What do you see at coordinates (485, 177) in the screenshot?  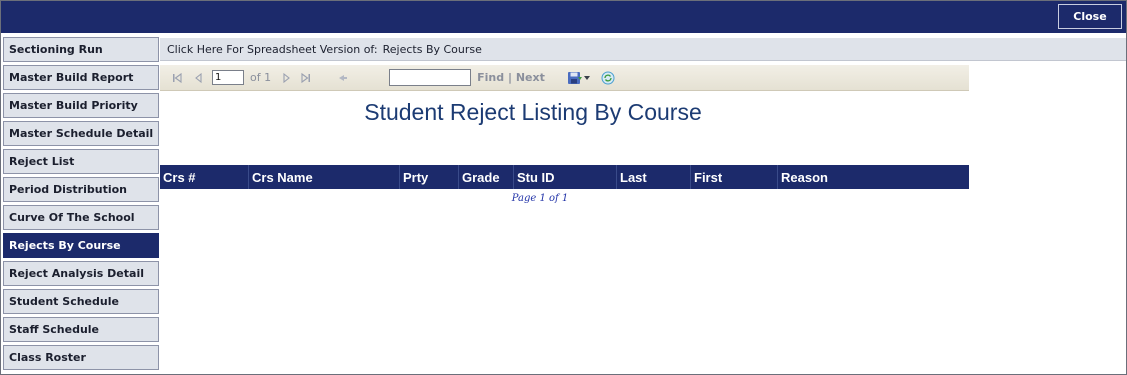 I see `column-header-grade: Grade` at bounding box center [485, 177].